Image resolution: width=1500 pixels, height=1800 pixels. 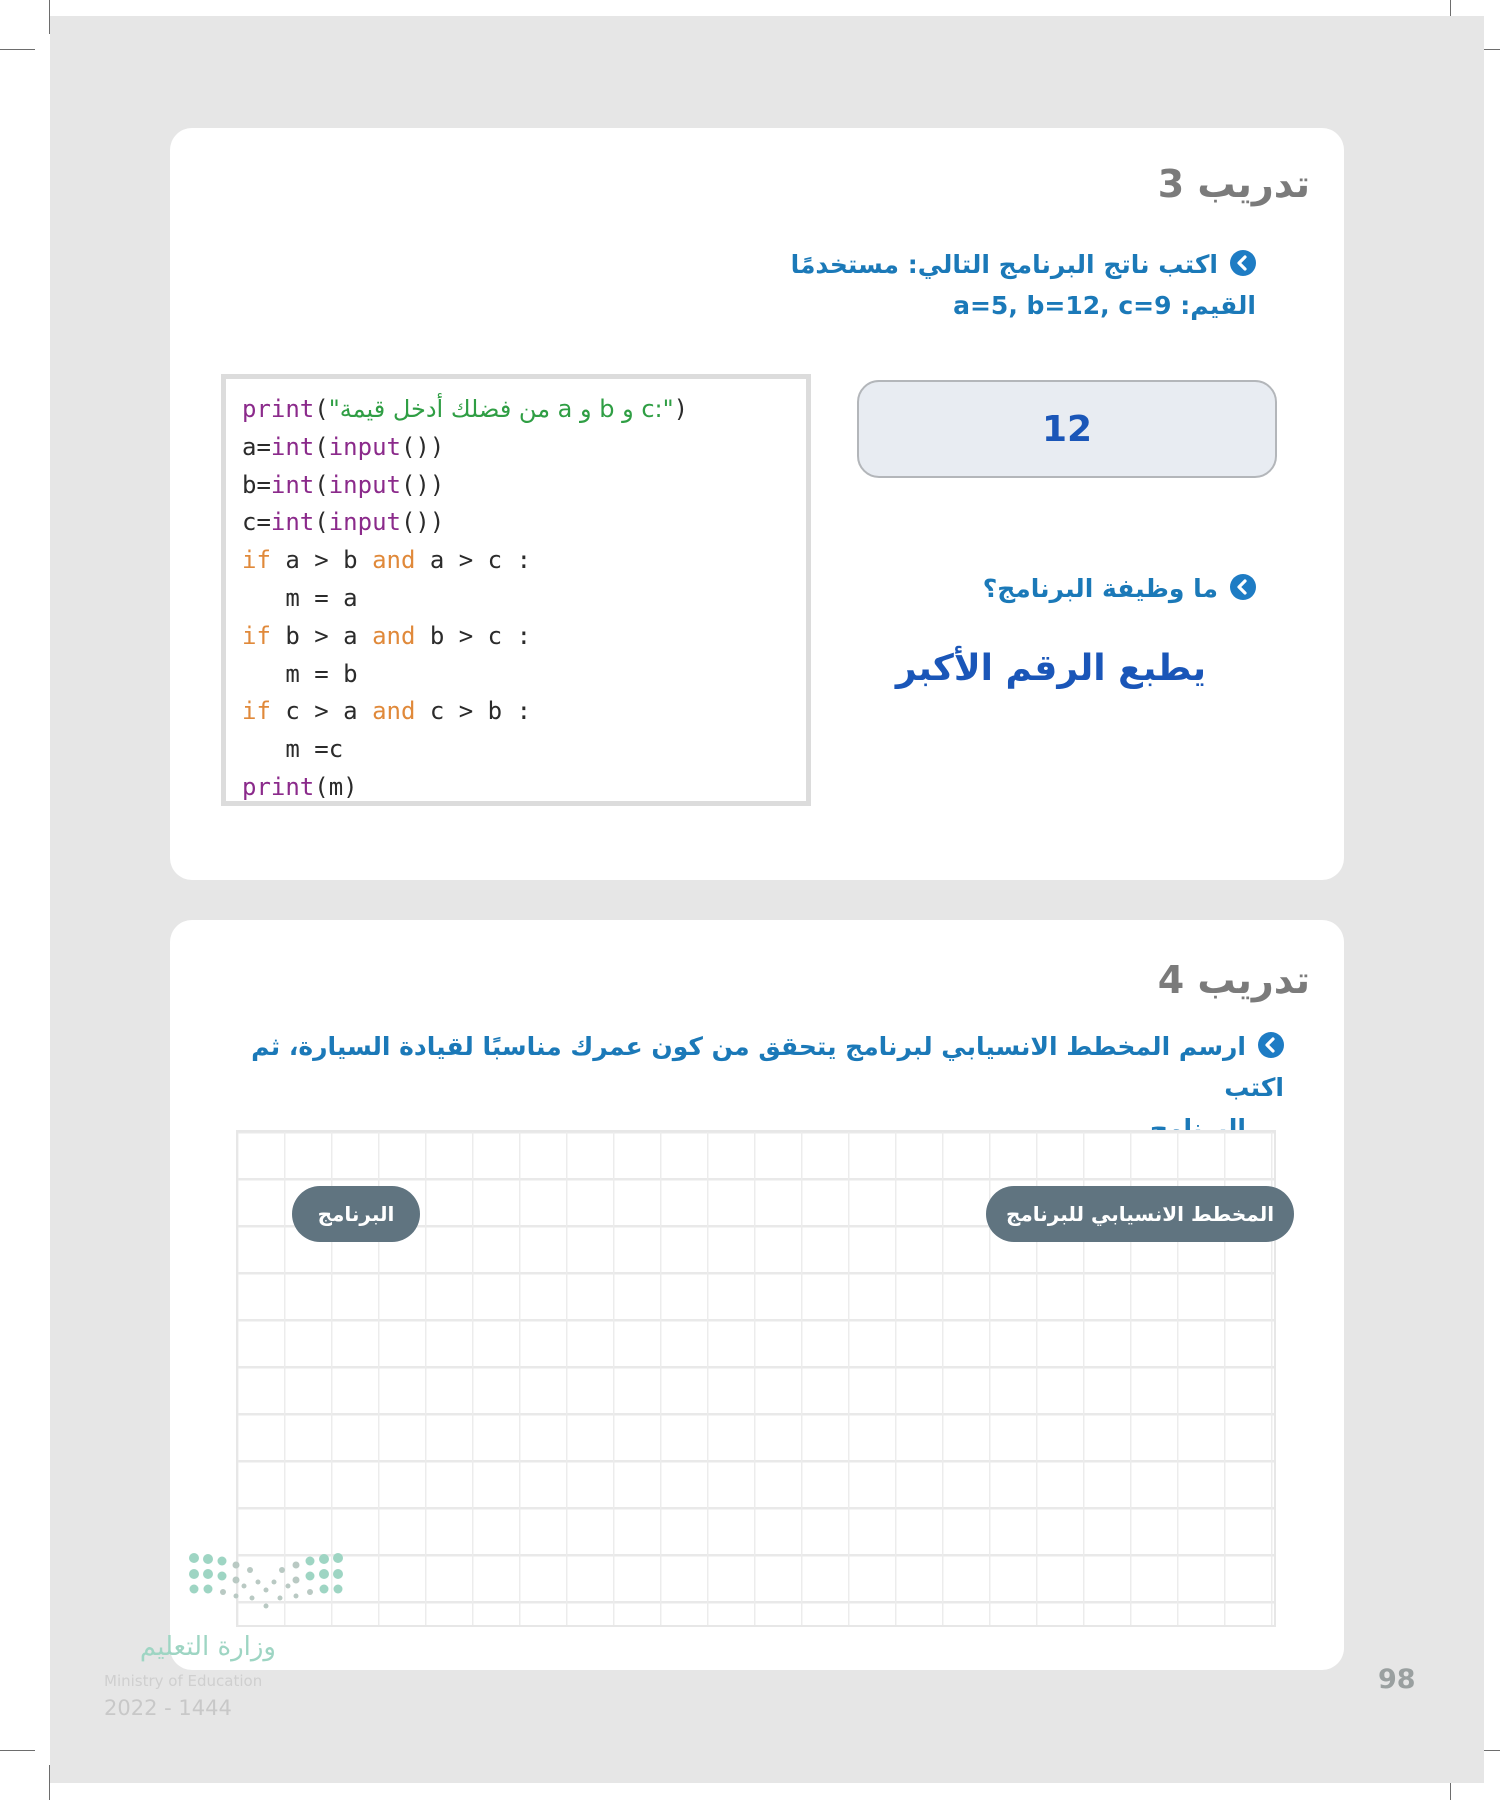 What do you see at coordinates (473, 635) in the screenshot?
I see `code-text: b > c :` at bounding box center [473, 635].